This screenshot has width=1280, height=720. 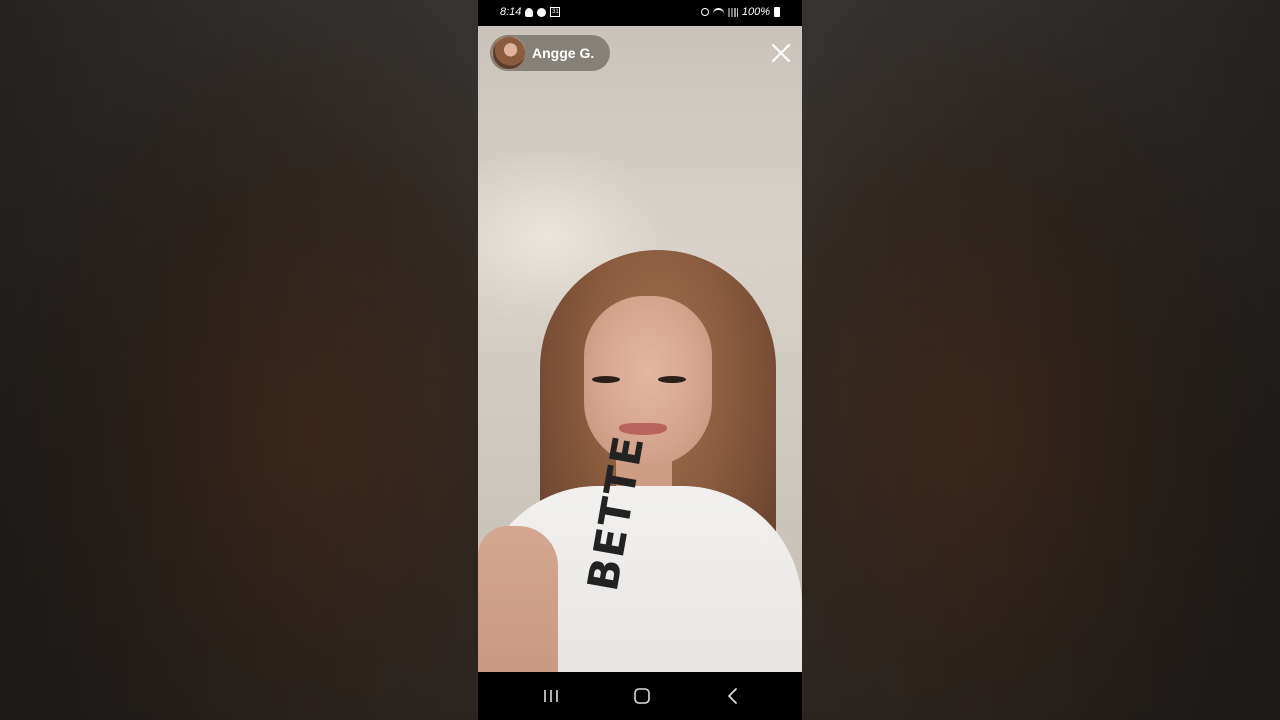 I want to click on status-right: 100%, so click(x=740, y=12).